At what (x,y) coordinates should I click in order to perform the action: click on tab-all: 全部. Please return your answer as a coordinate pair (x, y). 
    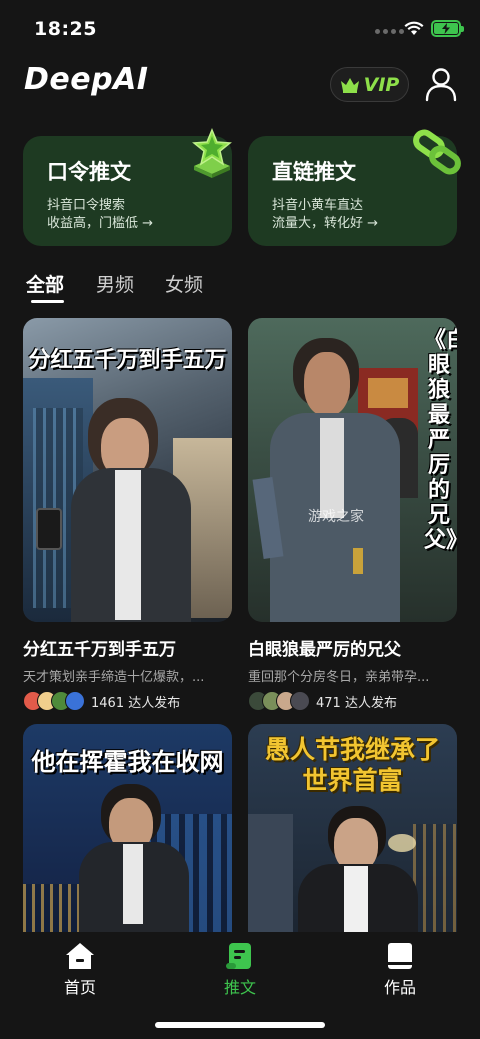
    Looking at the image, I should click on (45, 283).